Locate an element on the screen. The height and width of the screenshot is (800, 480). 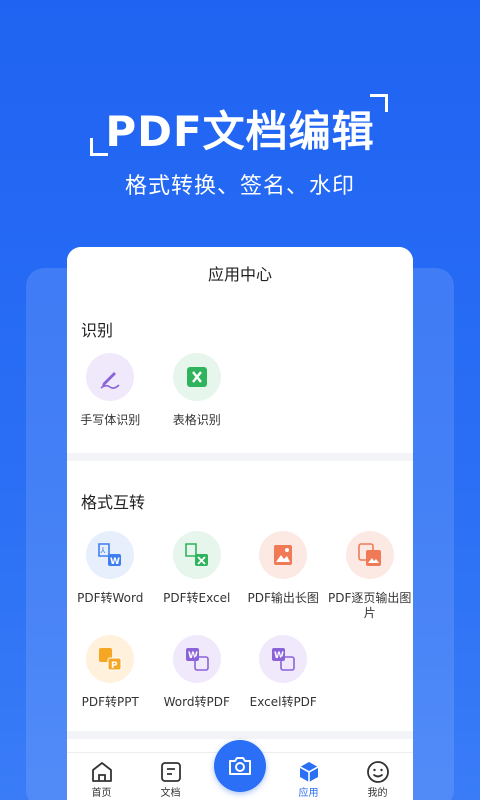
word-to-pdf-icon: W is located at coordinates (196, 659).